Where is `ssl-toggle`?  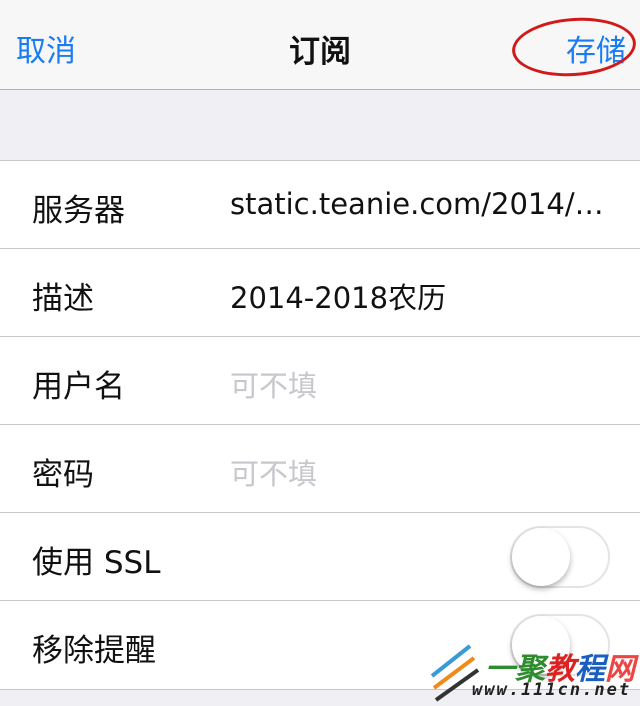
ssl-toggle is located at coordinates (560, 557).